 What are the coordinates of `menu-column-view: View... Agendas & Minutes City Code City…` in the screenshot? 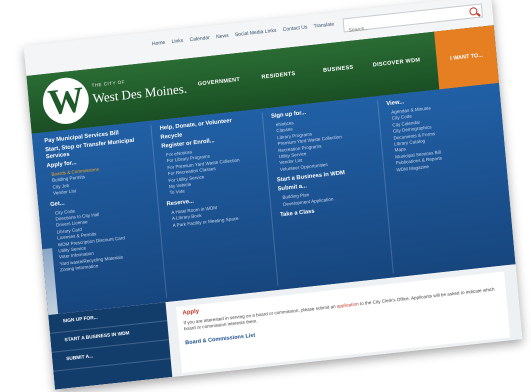 It's located at (444, 180).